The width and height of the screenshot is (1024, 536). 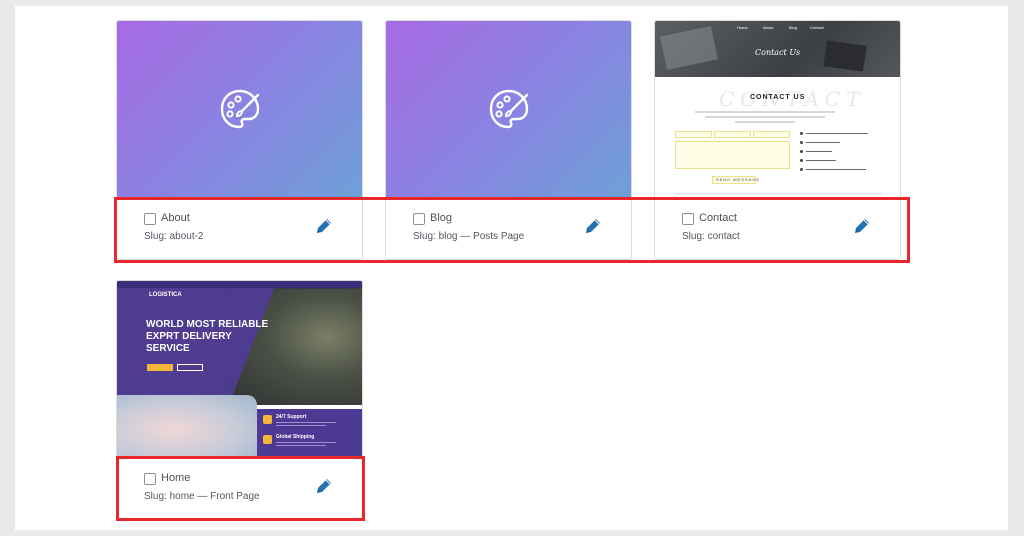 What do you see at coordinates (718, 218) in the screenshot?
I see `page-title: Contact` at bounding box center [718, 218].